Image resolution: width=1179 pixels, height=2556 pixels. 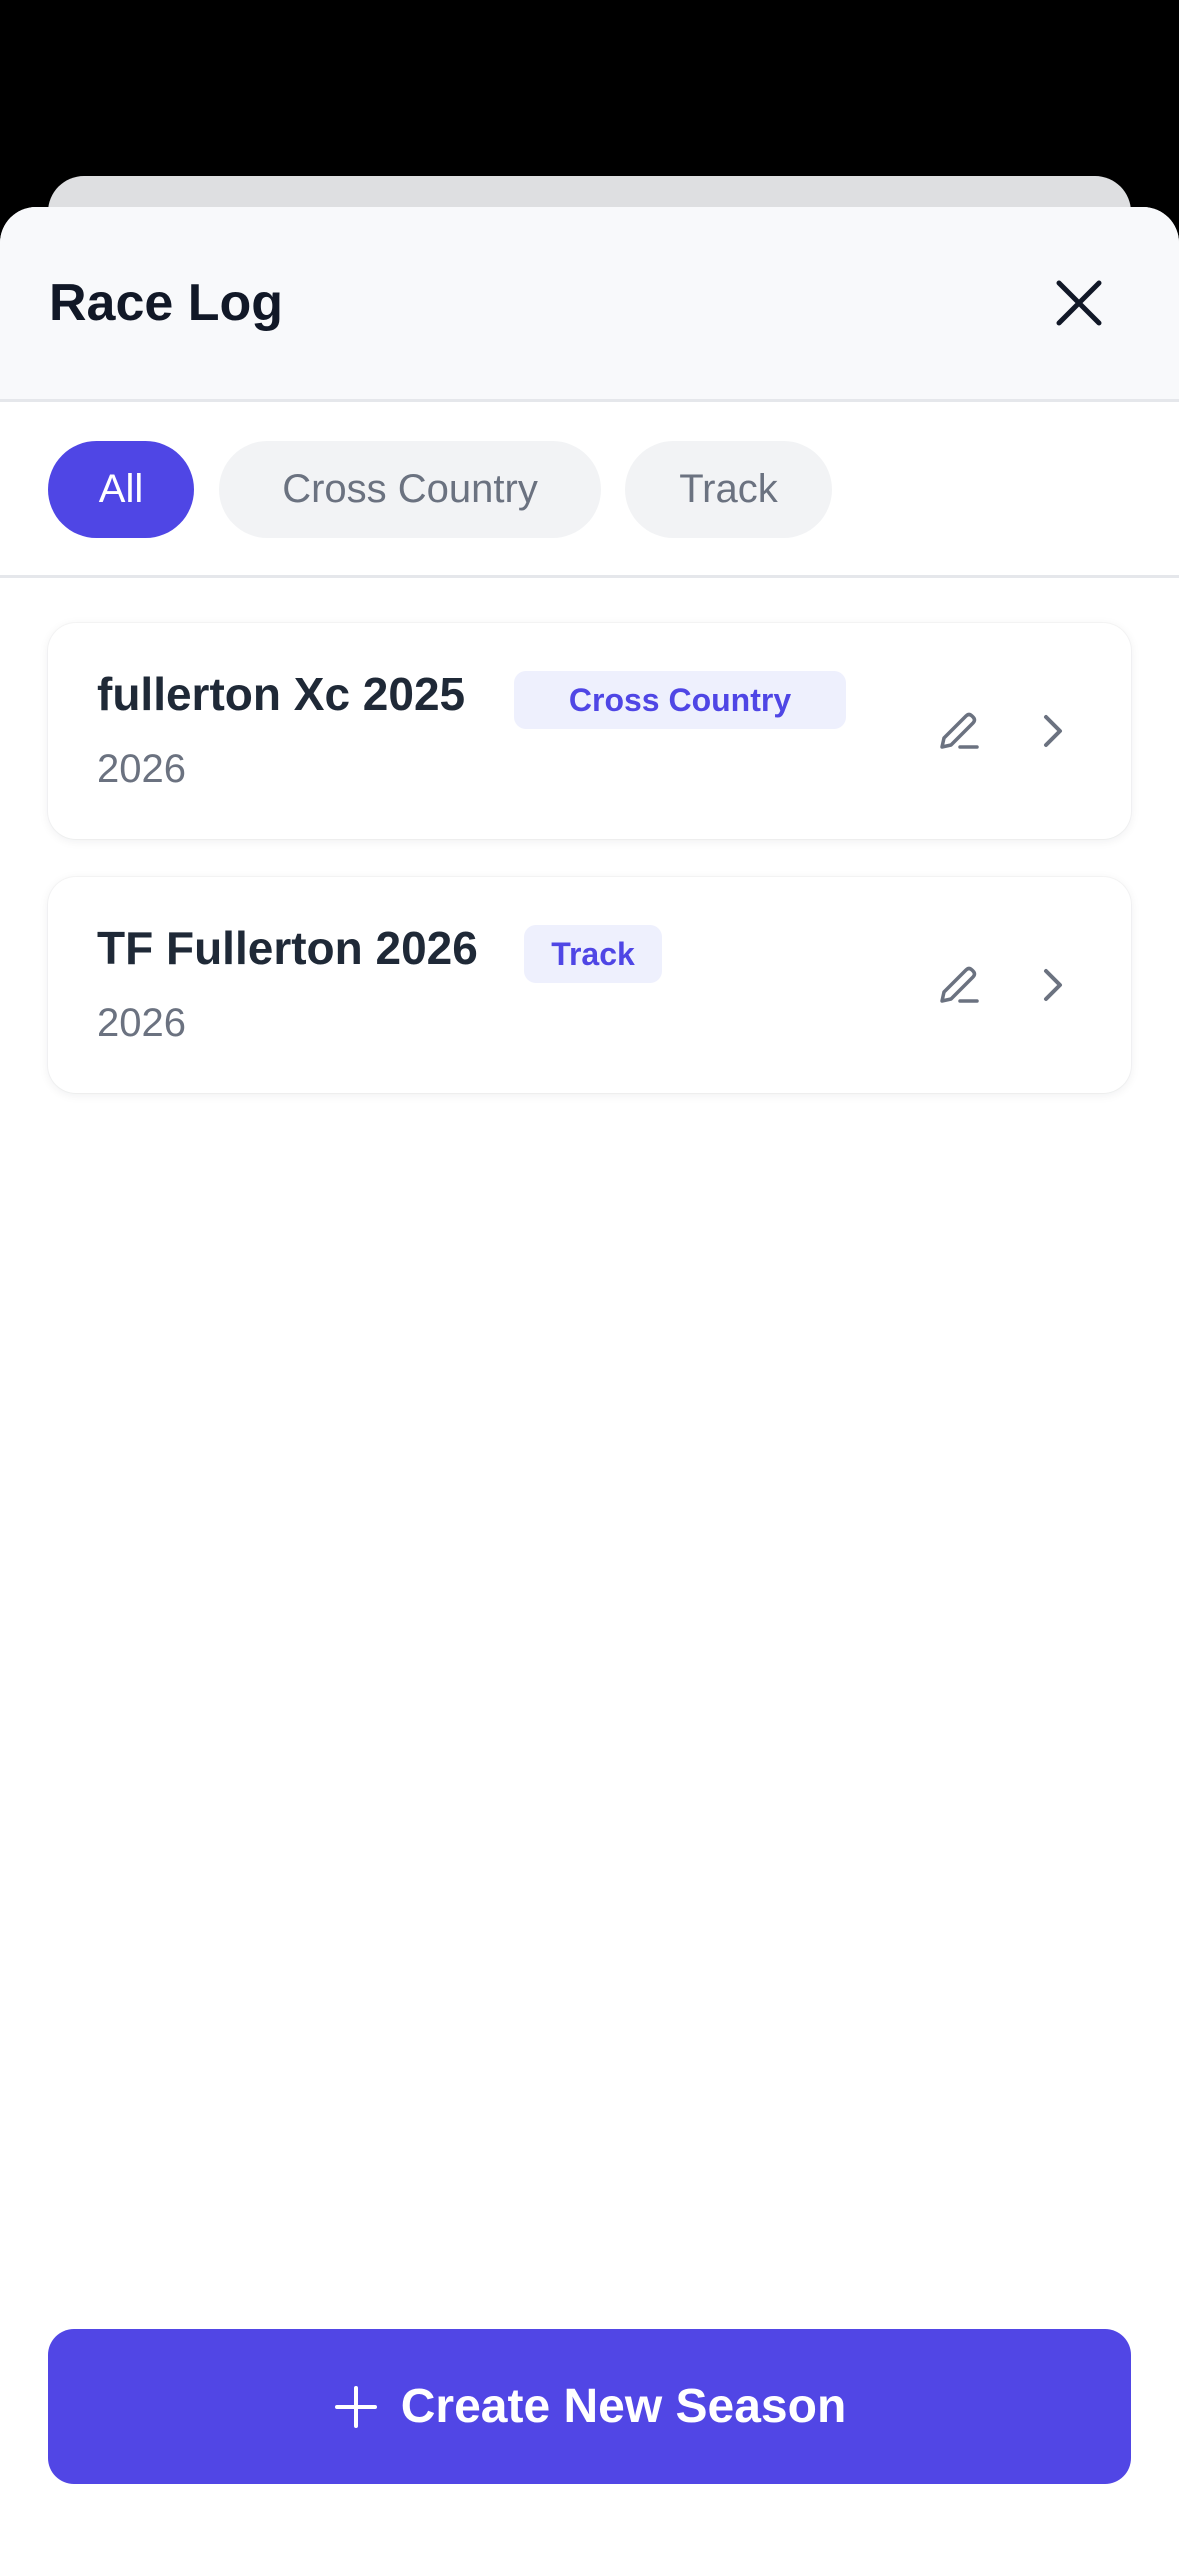 What do you see at coordinates (121, 489) in the screenshot?
I see `filter-all: All` at bounding box center [121, 489].